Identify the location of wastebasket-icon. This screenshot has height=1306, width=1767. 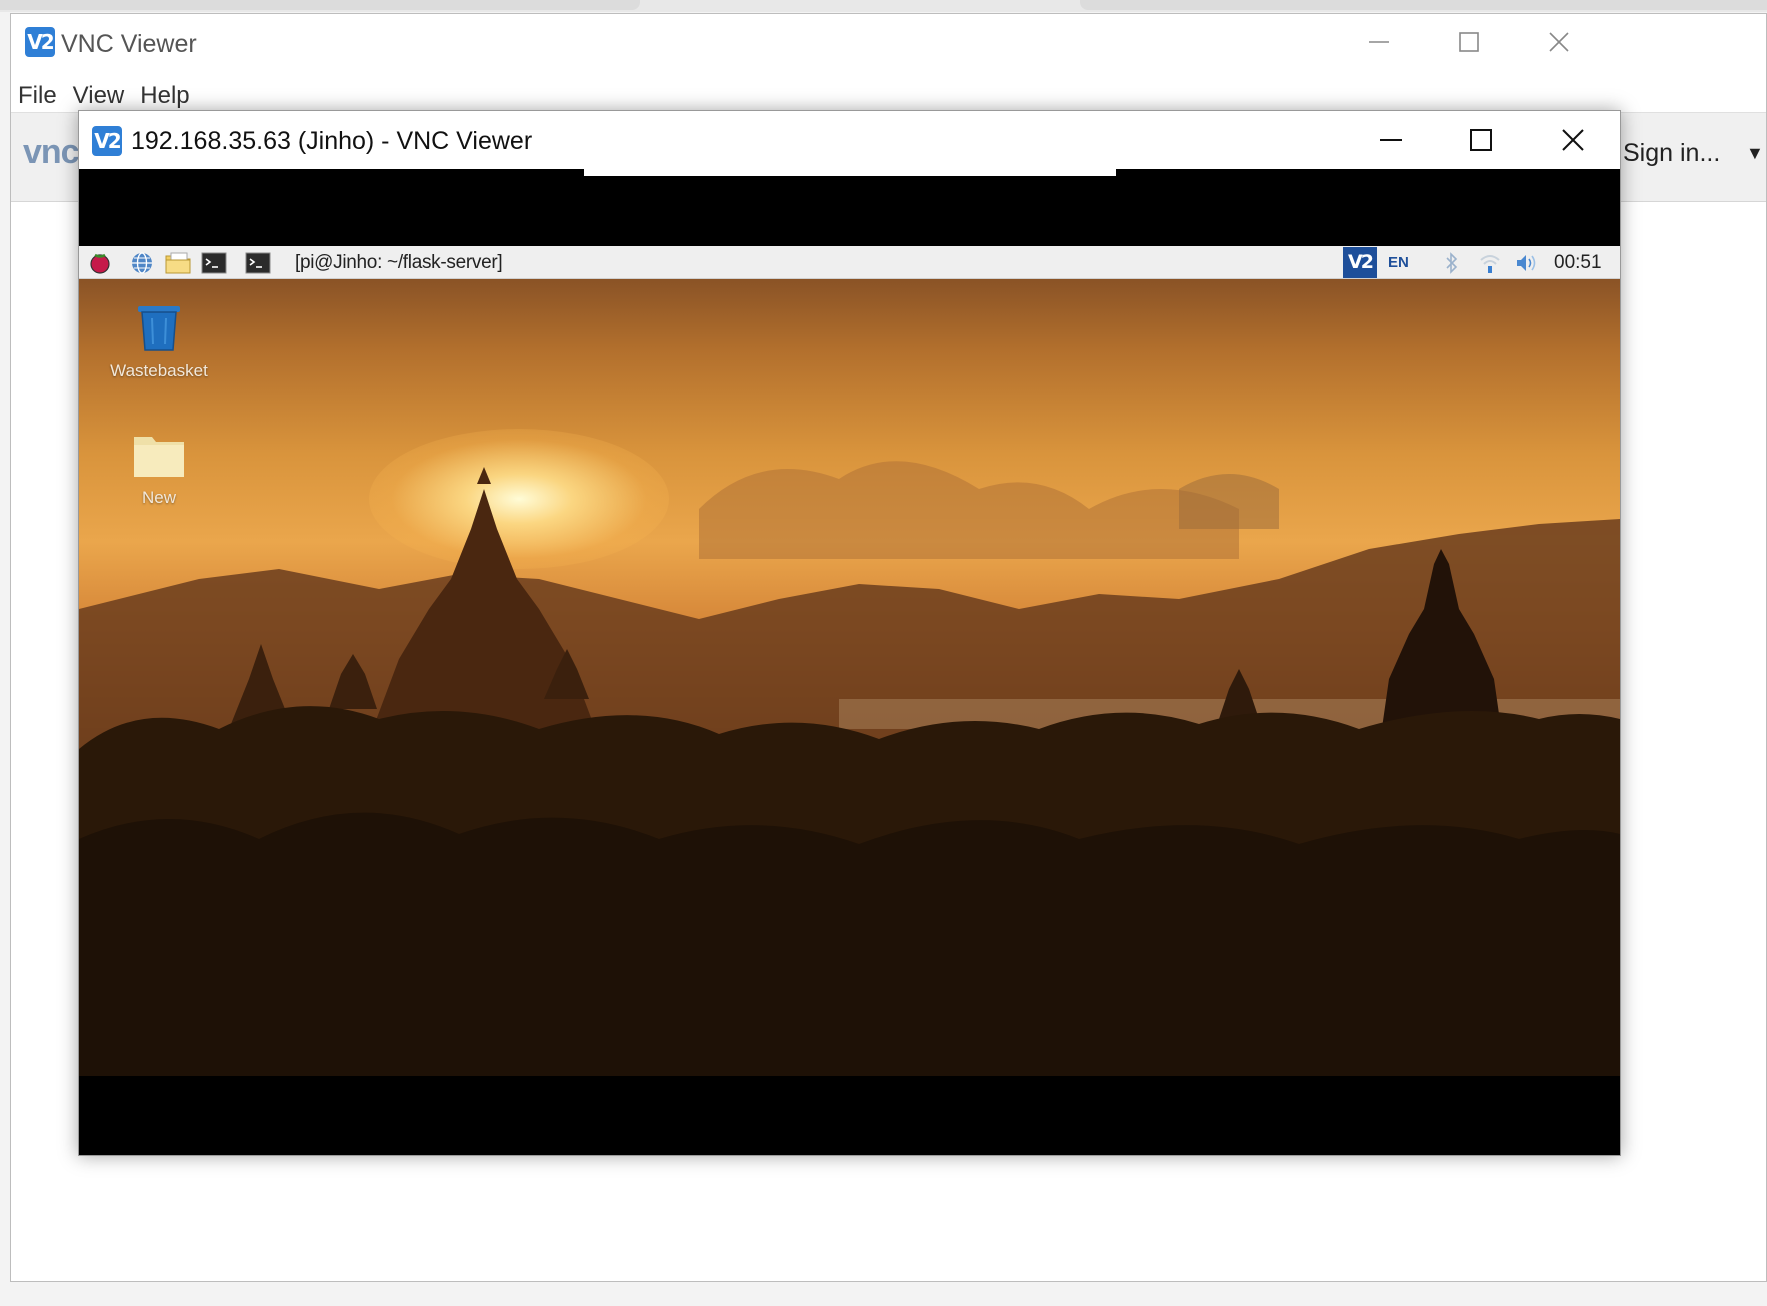
(159, 328).